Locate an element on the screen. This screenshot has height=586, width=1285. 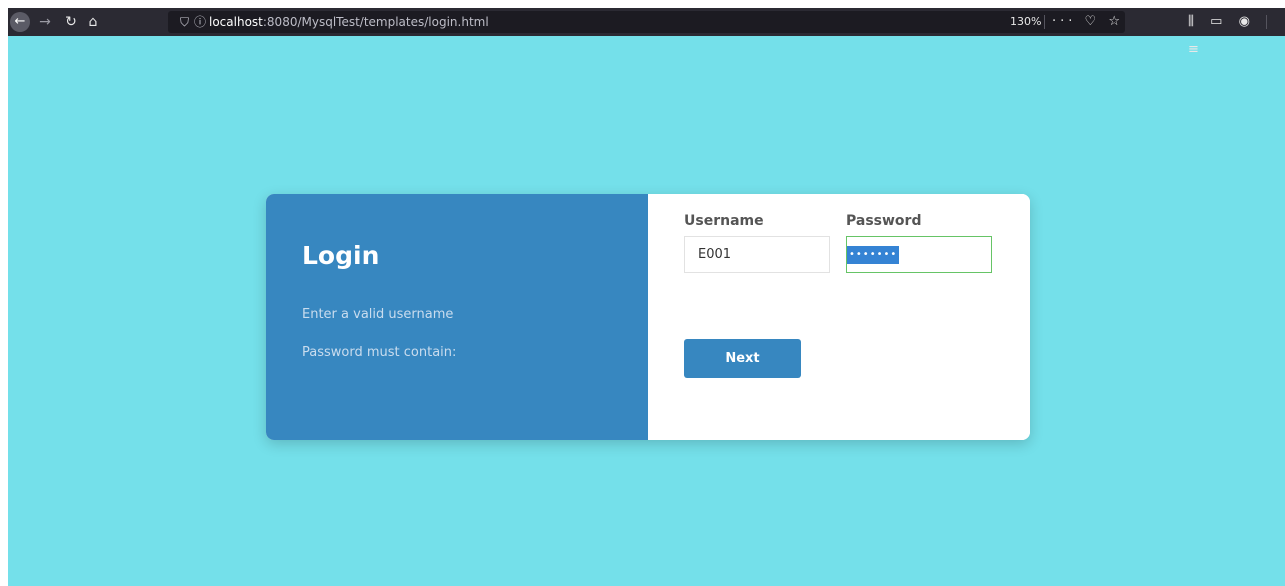
password-mask: ••••••• is located at coordinates (873, 255).